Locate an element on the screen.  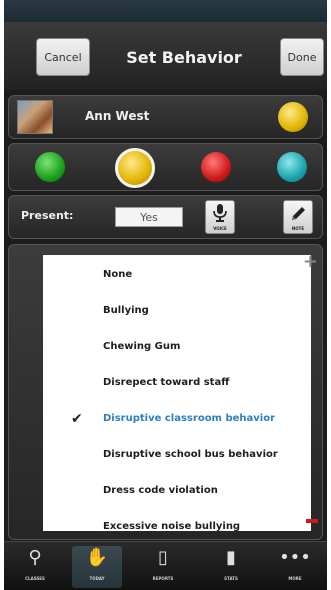
present-row: Present: Yes VOICE NOTE is located at coordinates (165, 217).